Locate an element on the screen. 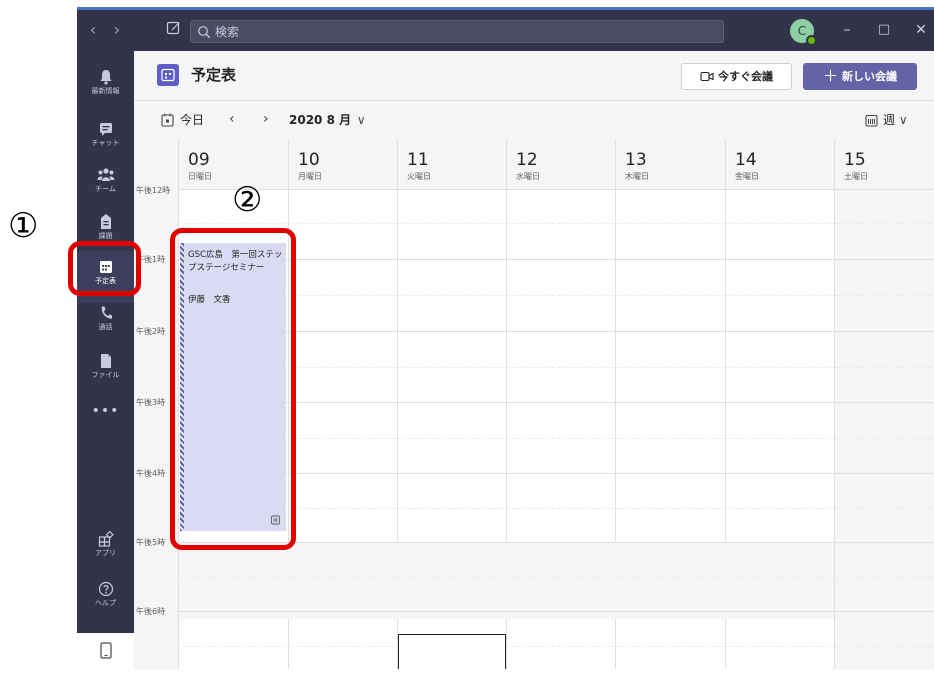 The width and height of the screenshot is (934, 675). window-accent-bar is located at coordinates (505, 8).